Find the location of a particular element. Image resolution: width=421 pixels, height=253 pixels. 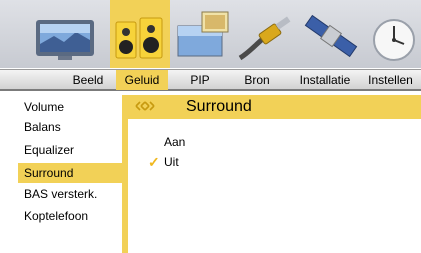

speakers-icon is located at coordinates (140, 34).